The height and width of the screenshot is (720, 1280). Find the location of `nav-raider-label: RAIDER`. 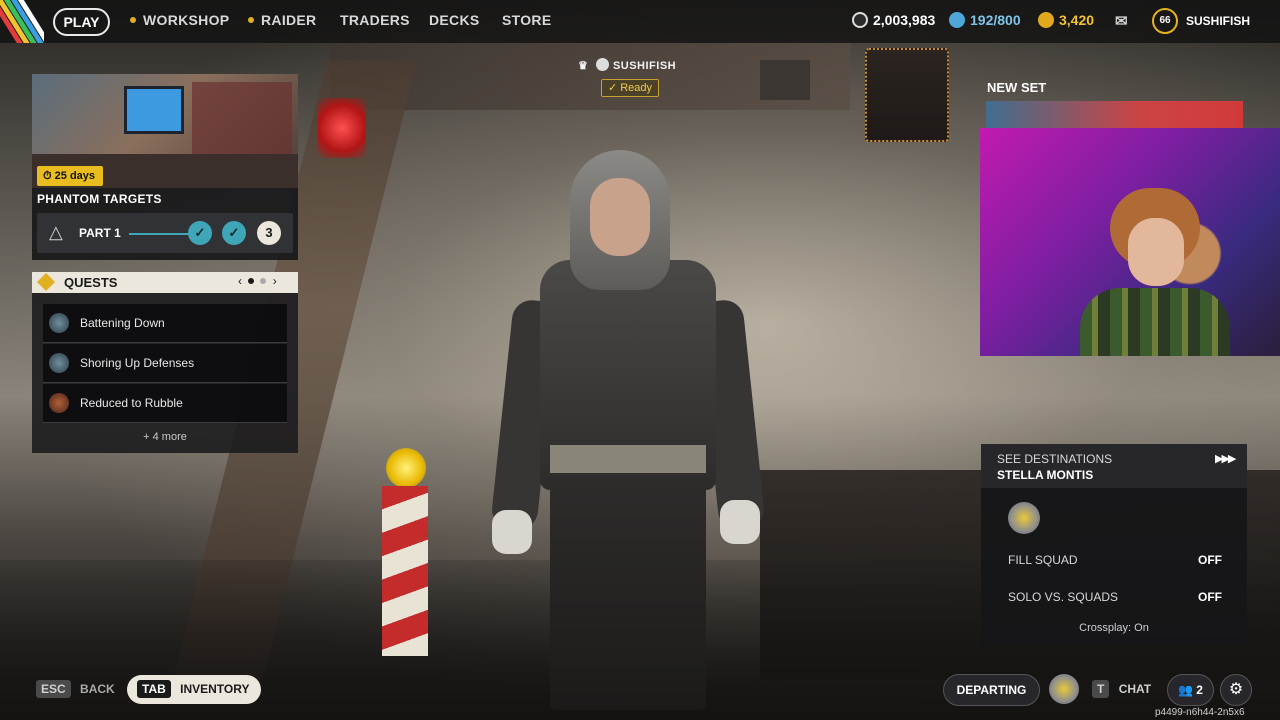

nav-raider-label: RAIDER is located at coordinates (289, 20).